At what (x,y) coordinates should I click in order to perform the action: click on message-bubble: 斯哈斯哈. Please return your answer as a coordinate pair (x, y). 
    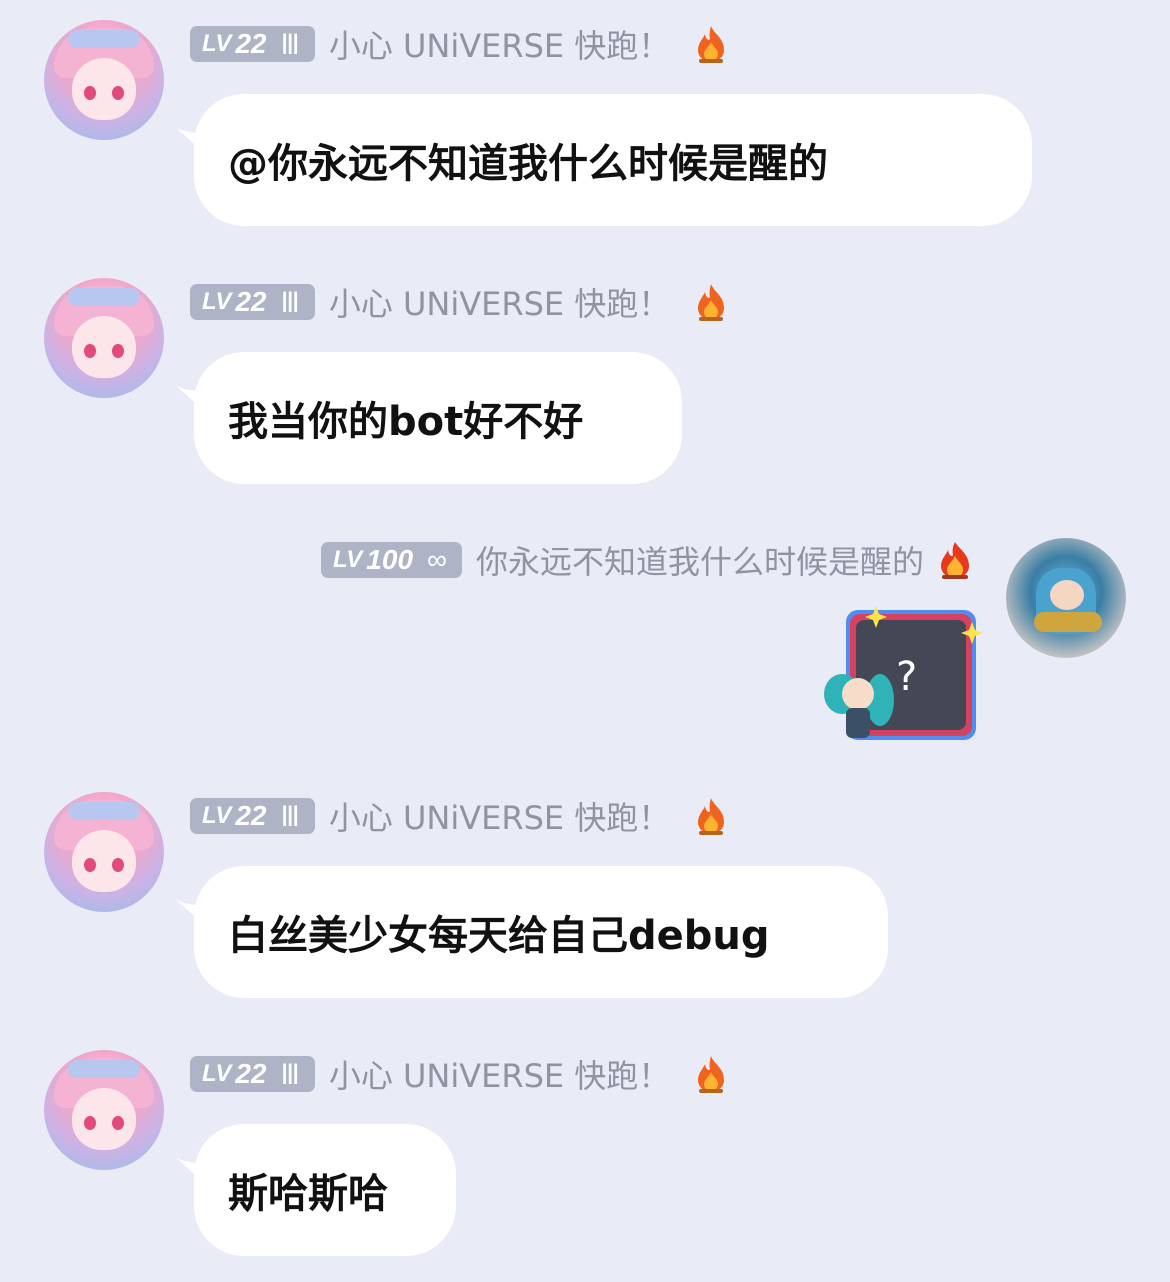
    Looking at the image, I should click on (325, 1190).